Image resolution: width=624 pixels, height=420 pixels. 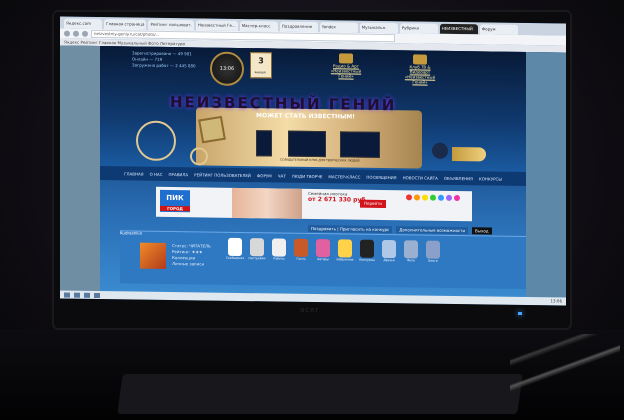 I want to click on tab-congratulate: Поздравить | Пригласить на конкурс, so click(x=350, y=229).